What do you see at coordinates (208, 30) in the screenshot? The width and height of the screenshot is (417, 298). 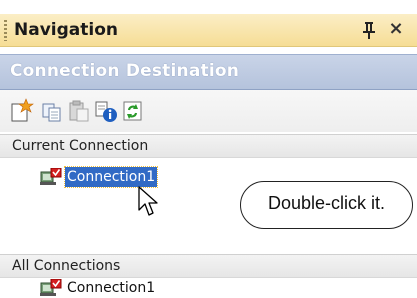 I see `panel-title-bar: Navigation ×` at bounding box center [208, 30].